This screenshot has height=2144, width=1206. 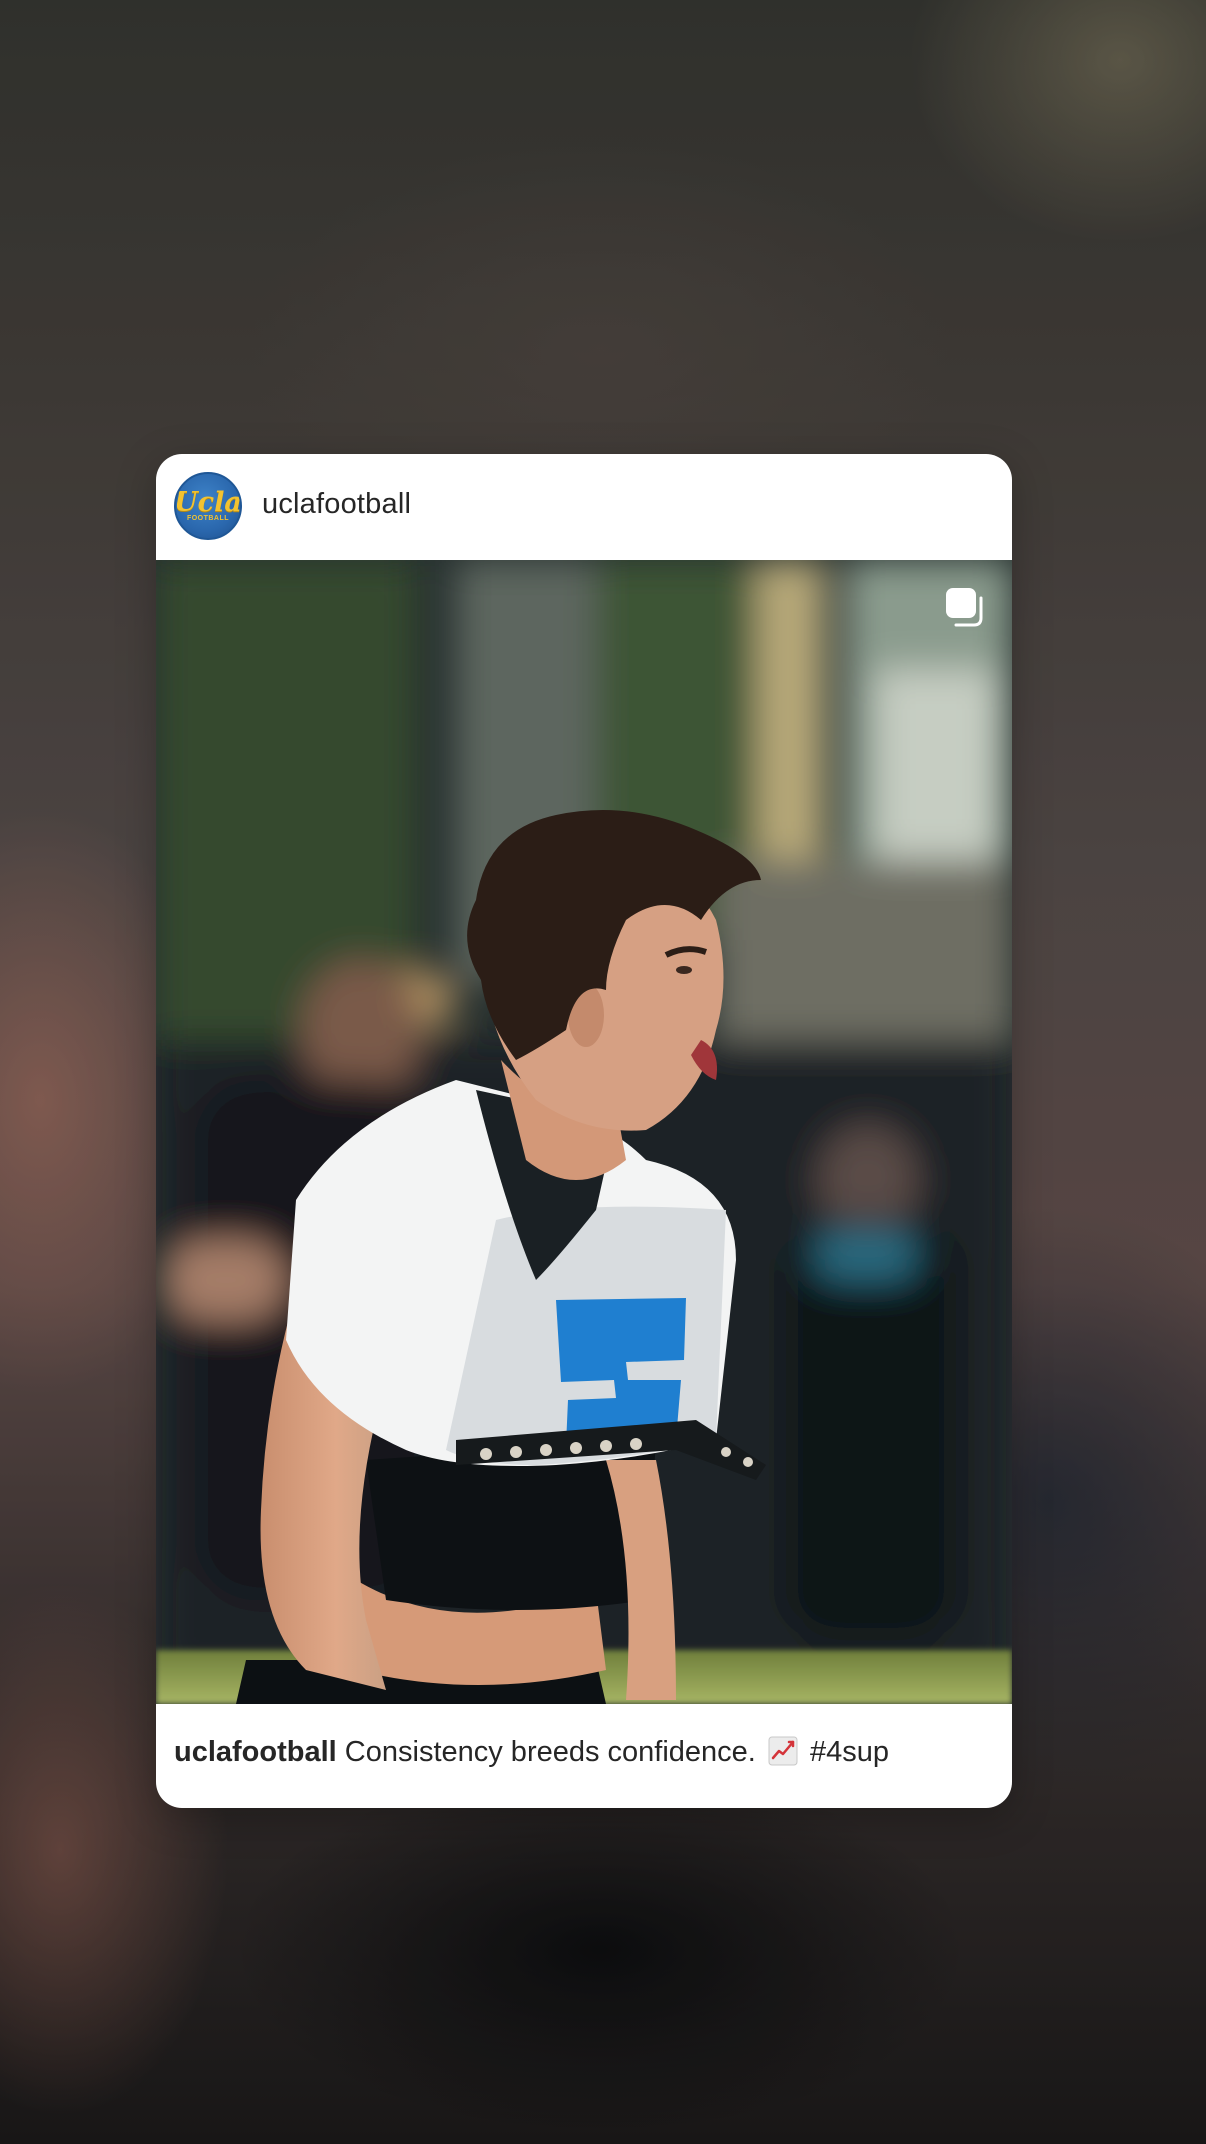 What do you see at coordinates (255, 1752) in the screenshot?
I see `caption-username: uclafootball` at bounding box center [255, 1752].